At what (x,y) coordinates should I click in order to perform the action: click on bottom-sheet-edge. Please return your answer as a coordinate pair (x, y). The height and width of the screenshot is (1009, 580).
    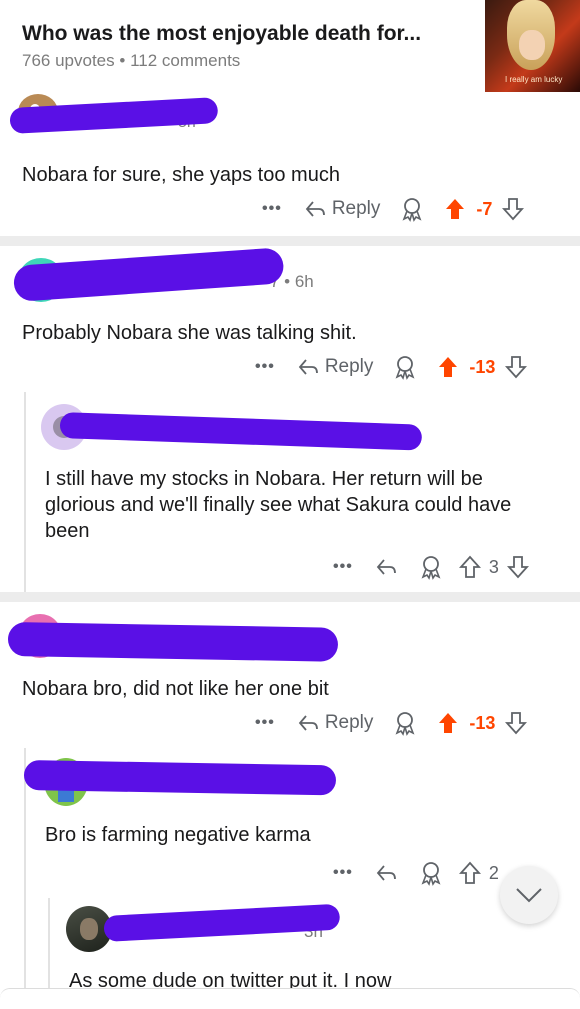
    Looking at the image, I should click on (290, 998).